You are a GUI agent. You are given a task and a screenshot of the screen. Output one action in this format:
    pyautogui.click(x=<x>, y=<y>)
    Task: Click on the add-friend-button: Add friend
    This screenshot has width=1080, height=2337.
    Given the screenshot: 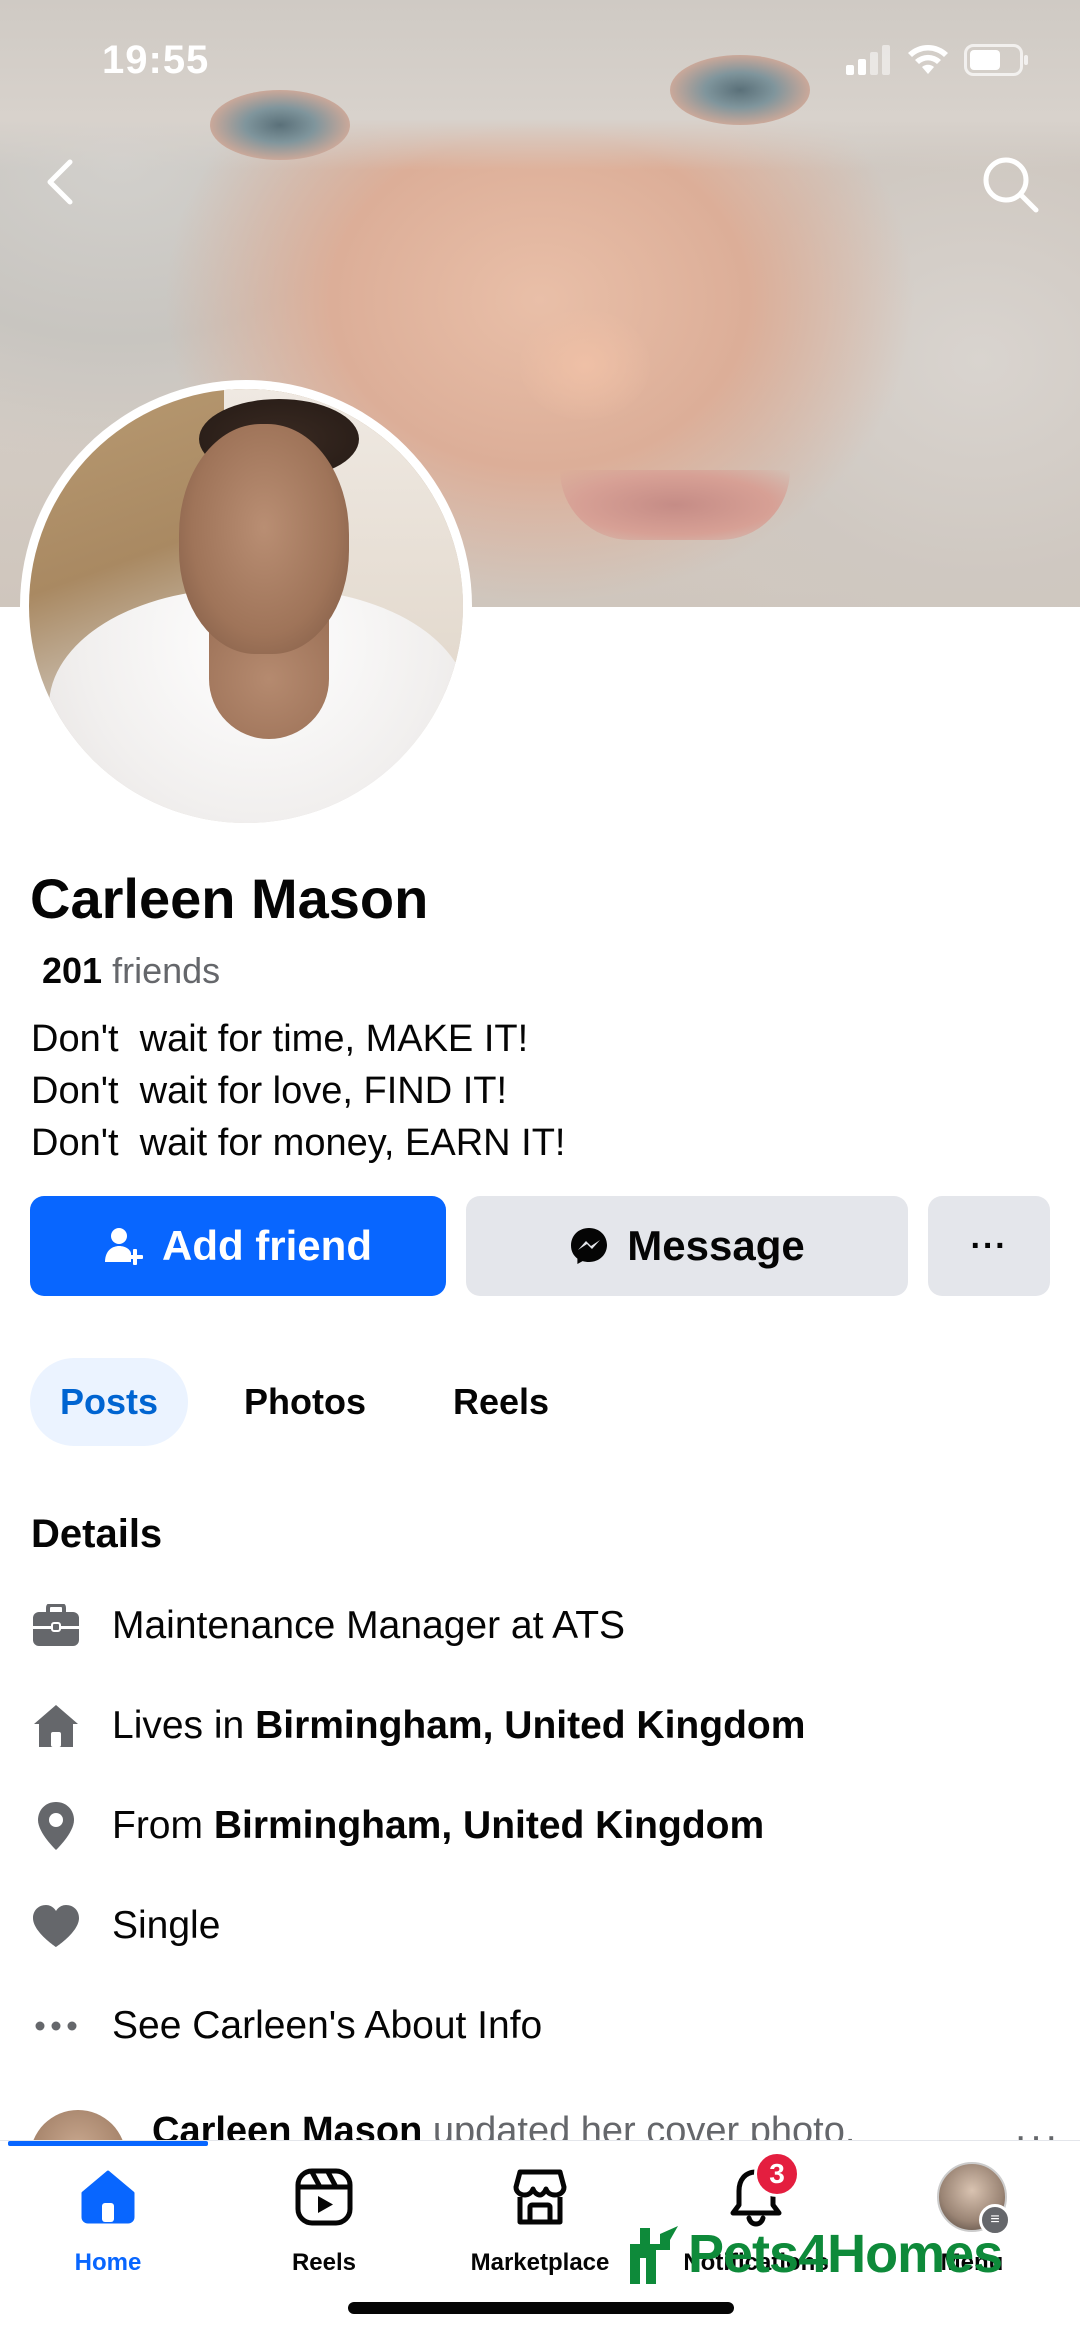 What is the action you would take?
    pyautogui.click(x=238, y=1246)
    